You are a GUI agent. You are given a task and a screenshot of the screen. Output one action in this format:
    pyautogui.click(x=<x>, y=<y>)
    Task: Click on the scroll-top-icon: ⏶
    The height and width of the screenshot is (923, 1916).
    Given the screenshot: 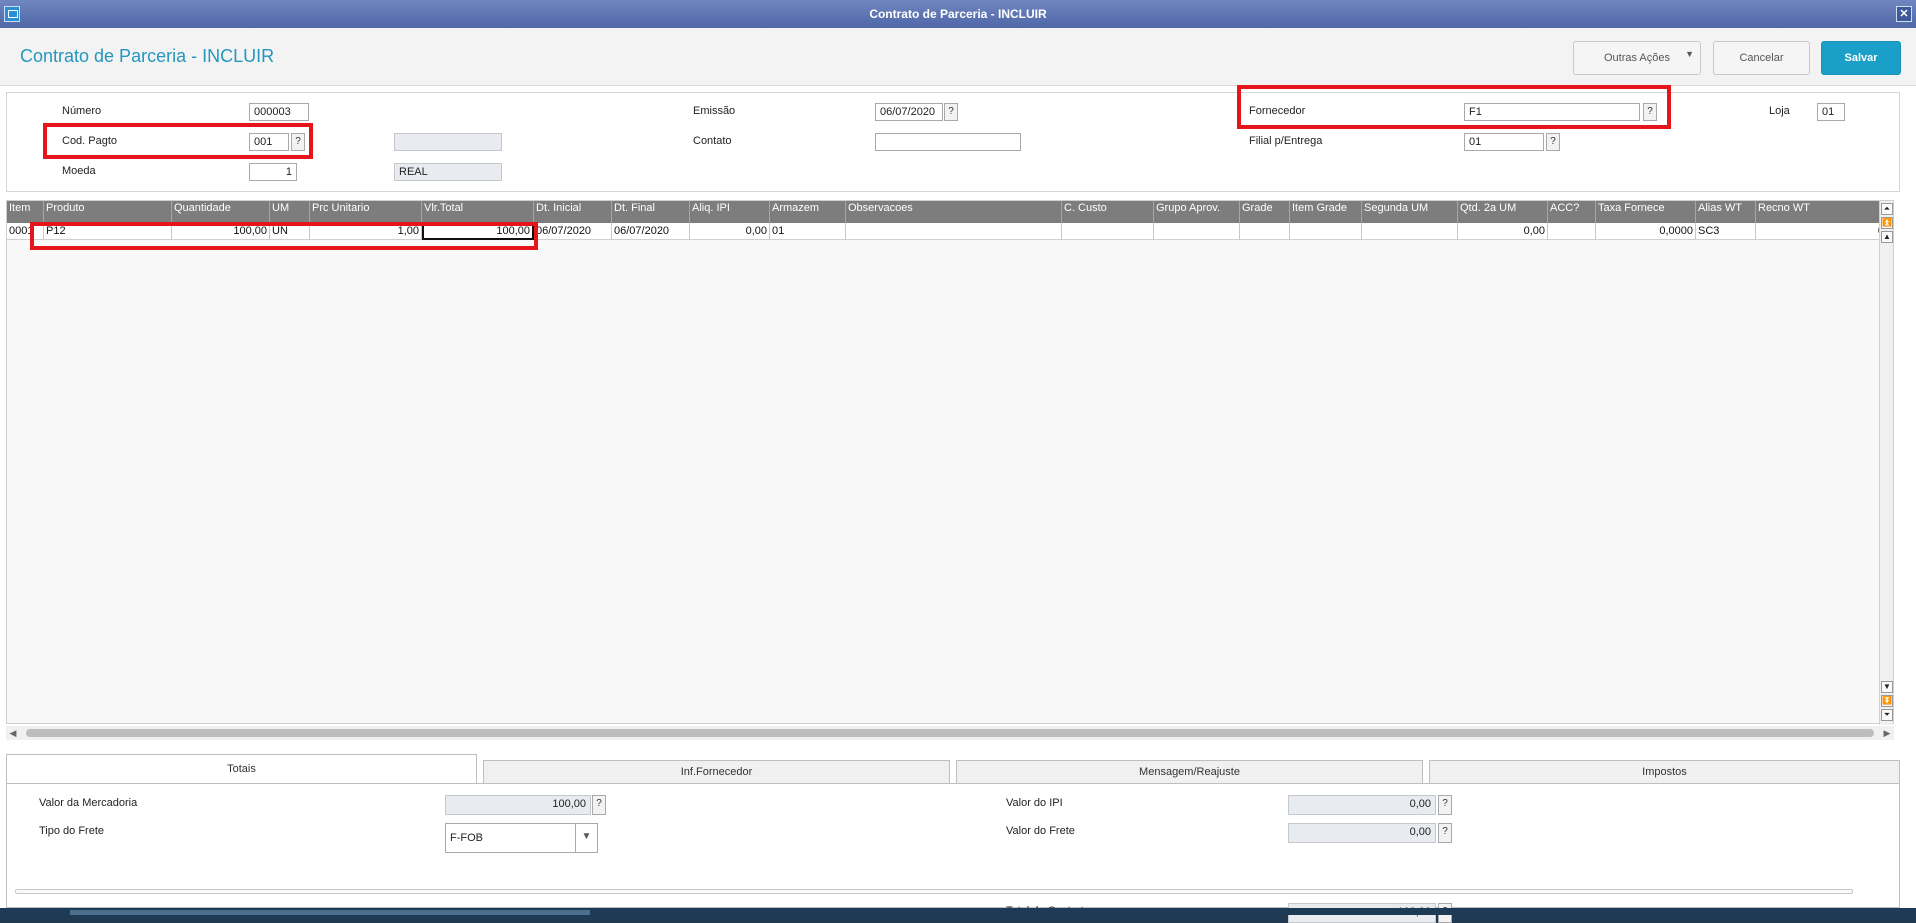 What is the action you would take?
    pyautogui.click(x=1887, y=209)
    